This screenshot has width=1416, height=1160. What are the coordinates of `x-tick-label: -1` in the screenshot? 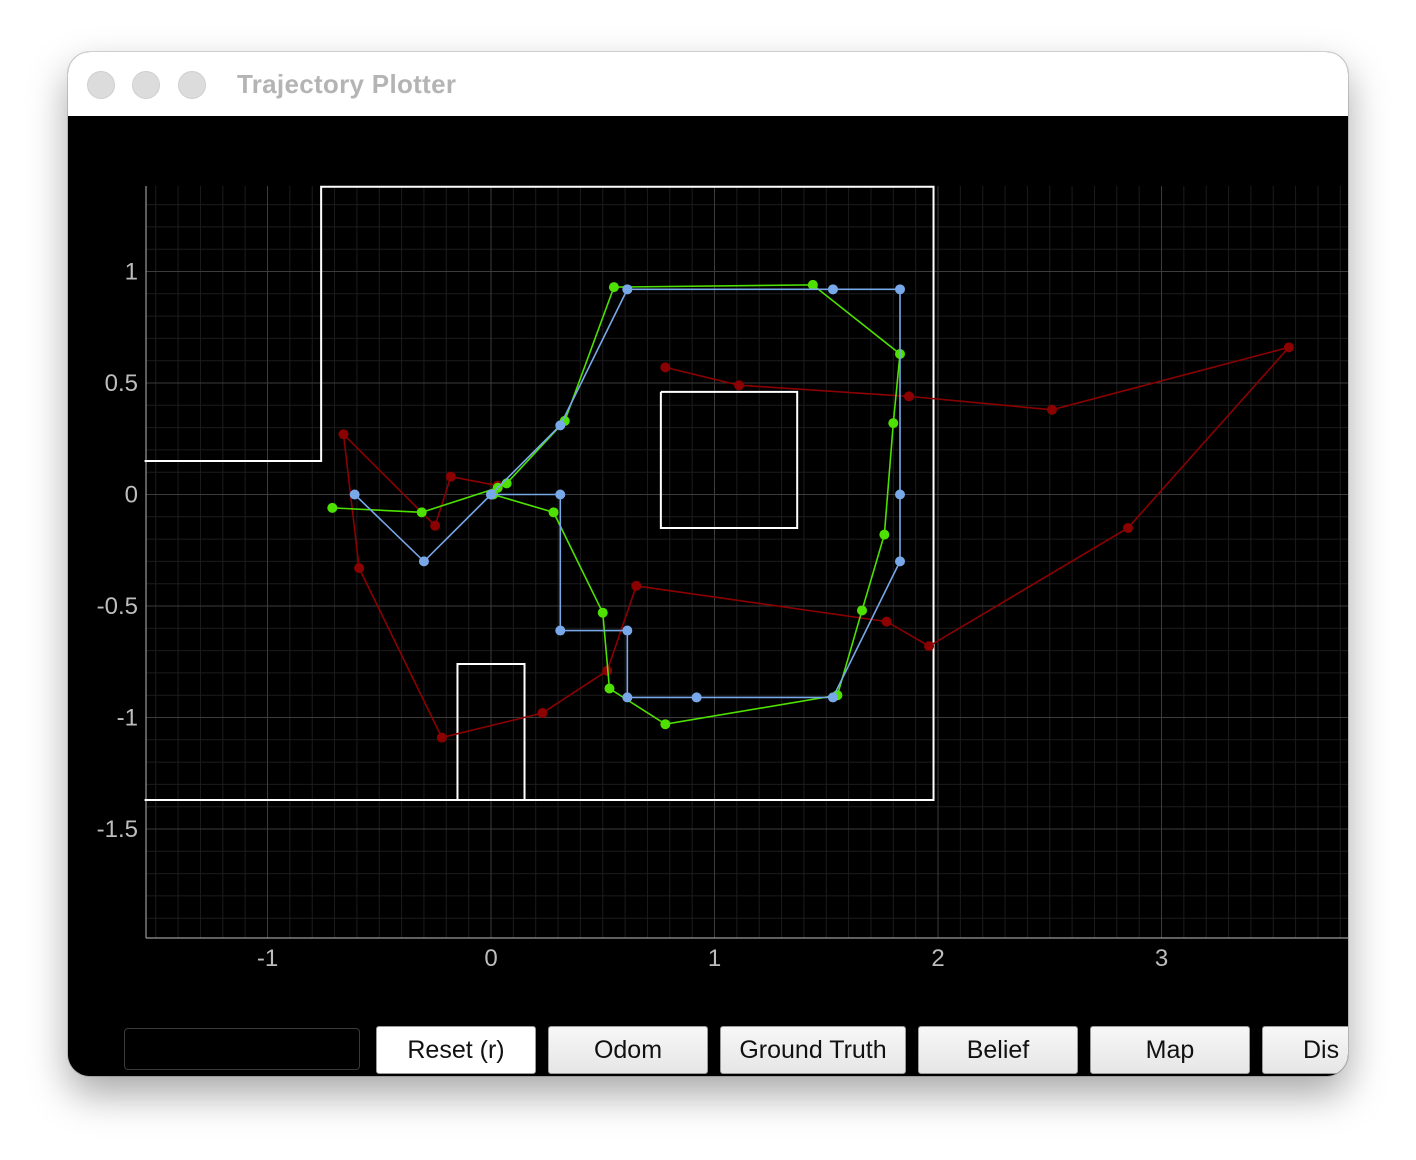 It's located at (267, 958).